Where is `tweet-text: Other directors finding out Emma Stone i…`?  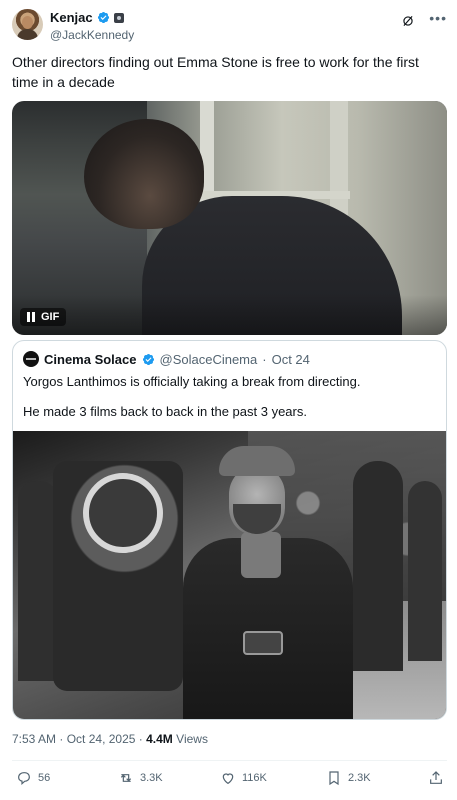 tweet-text: Other directors finding out Emma Stone i… is located at coordinates (215, 72).